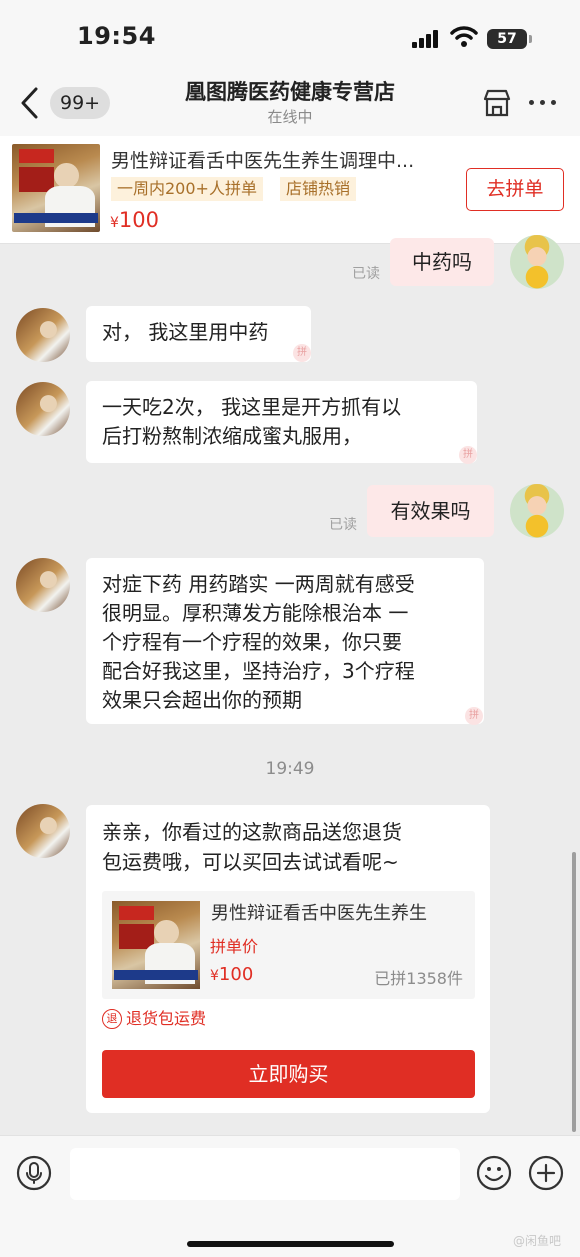 The width and height of the screenshot is (580, 1257). Describe the element at coordinates (232, 436) in the screenshot. I see `message-line: 后打粉熬制浓缩成蜜丸服用，` at that location.